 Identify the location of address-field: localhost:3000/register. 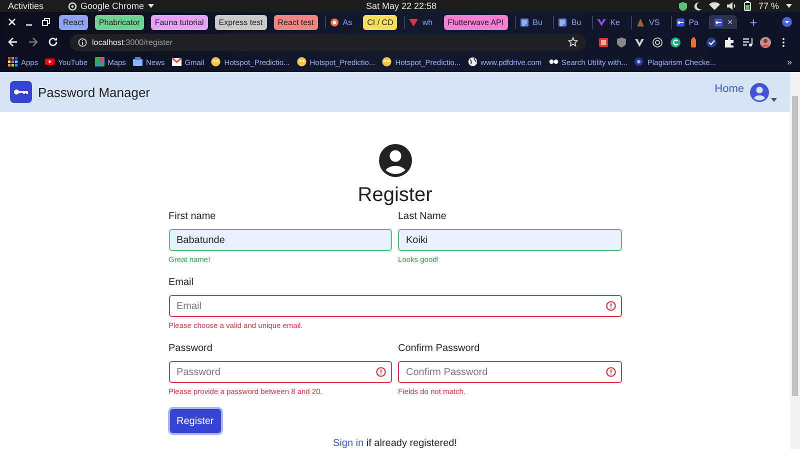
(328, 42).